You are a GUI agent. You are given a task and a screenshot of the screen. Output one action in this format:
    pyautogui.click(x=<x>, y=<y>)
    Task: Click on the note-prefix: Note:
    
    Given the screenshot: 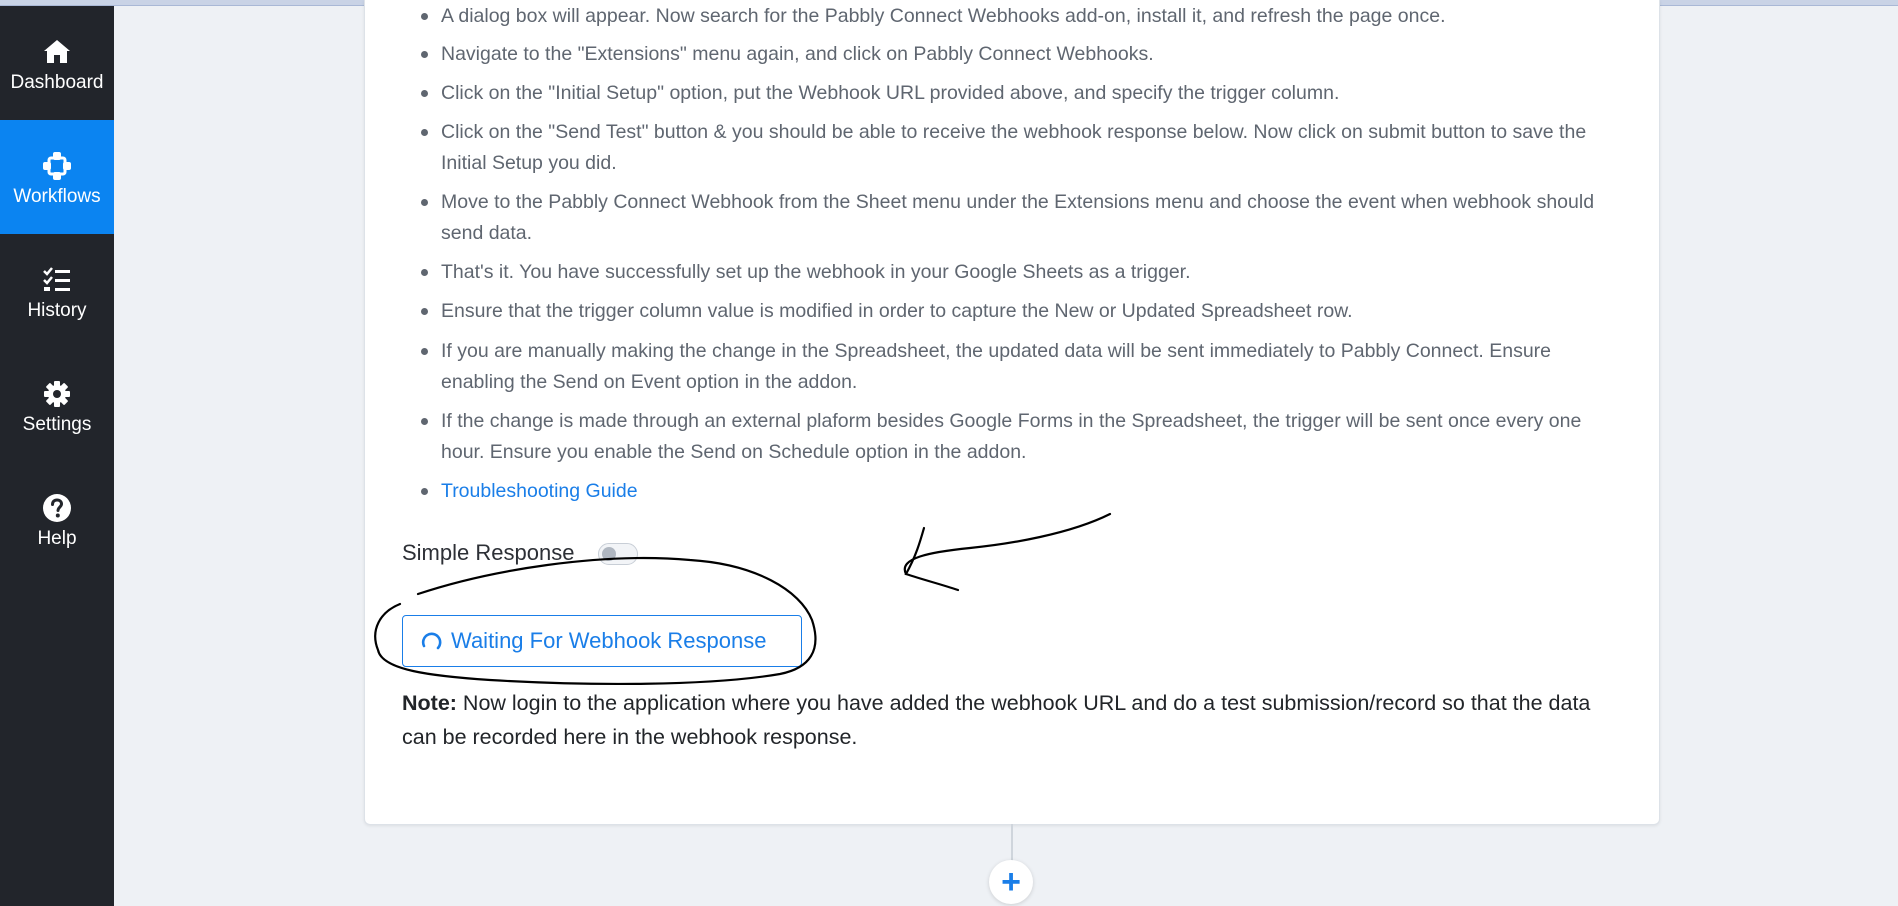 What is the action you would take?
    pyautogui.click(x=429, y=703)
    